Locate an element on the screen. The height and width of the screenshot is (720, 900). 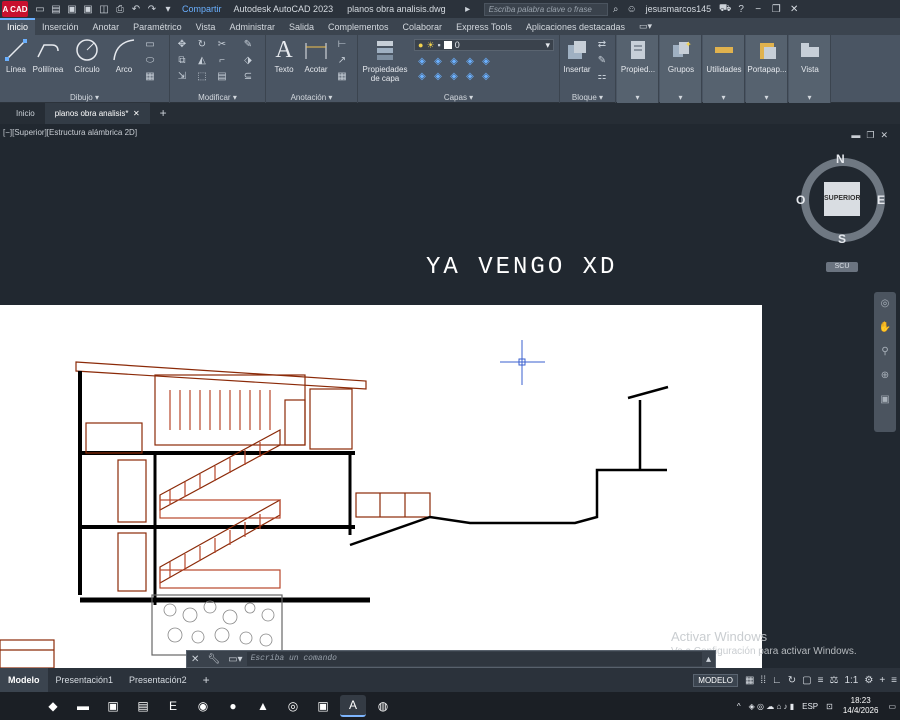
web-icon: ◫ is located at coordinates (104, 9).